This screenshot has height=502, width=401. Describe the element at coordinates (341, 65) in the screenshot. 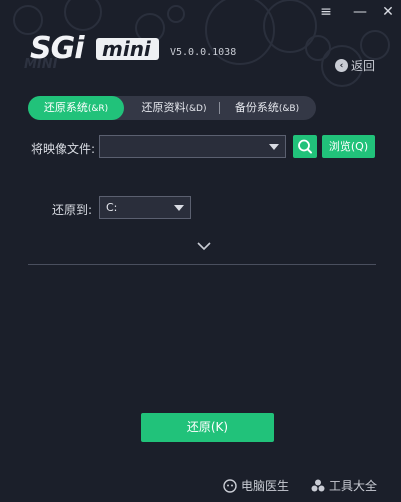

I see `back-arrow-icon: ‹` at that location.